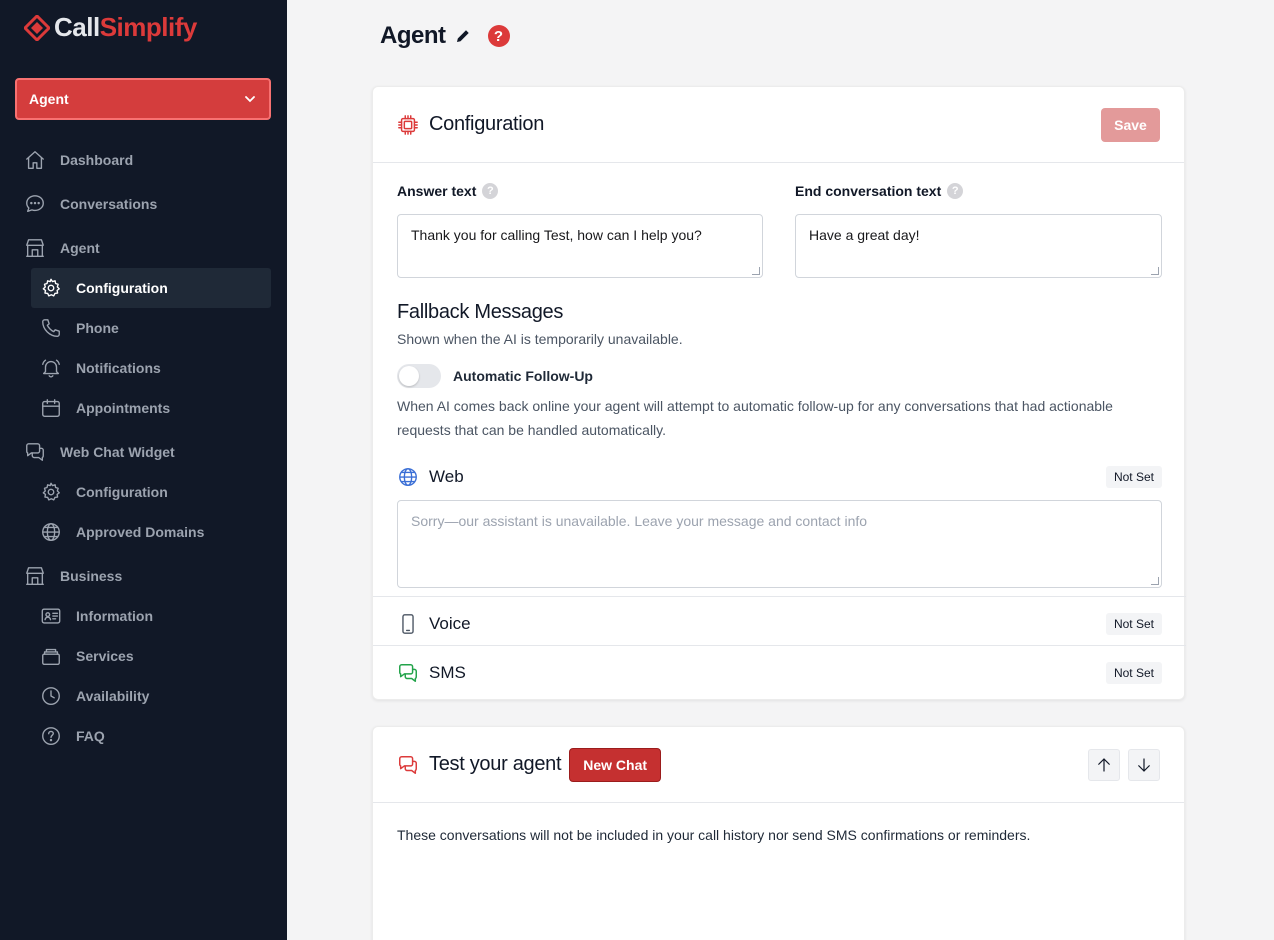 Image resolution: width=1274 pixels, height=940 pixels. Describe the element at coordinates (1133, 673) in the screenshot. I see `sms-status-badge: Not Set` at that location.